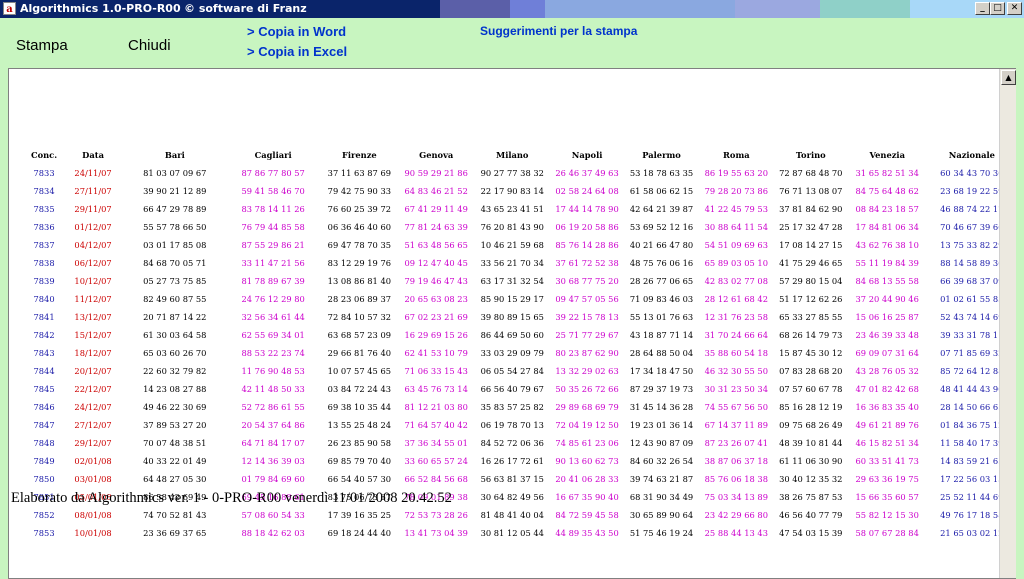 This screenshot has width=1024, height=579. I want to click on venezia-cell: 55 11 19 84 39, so click(887, 263).